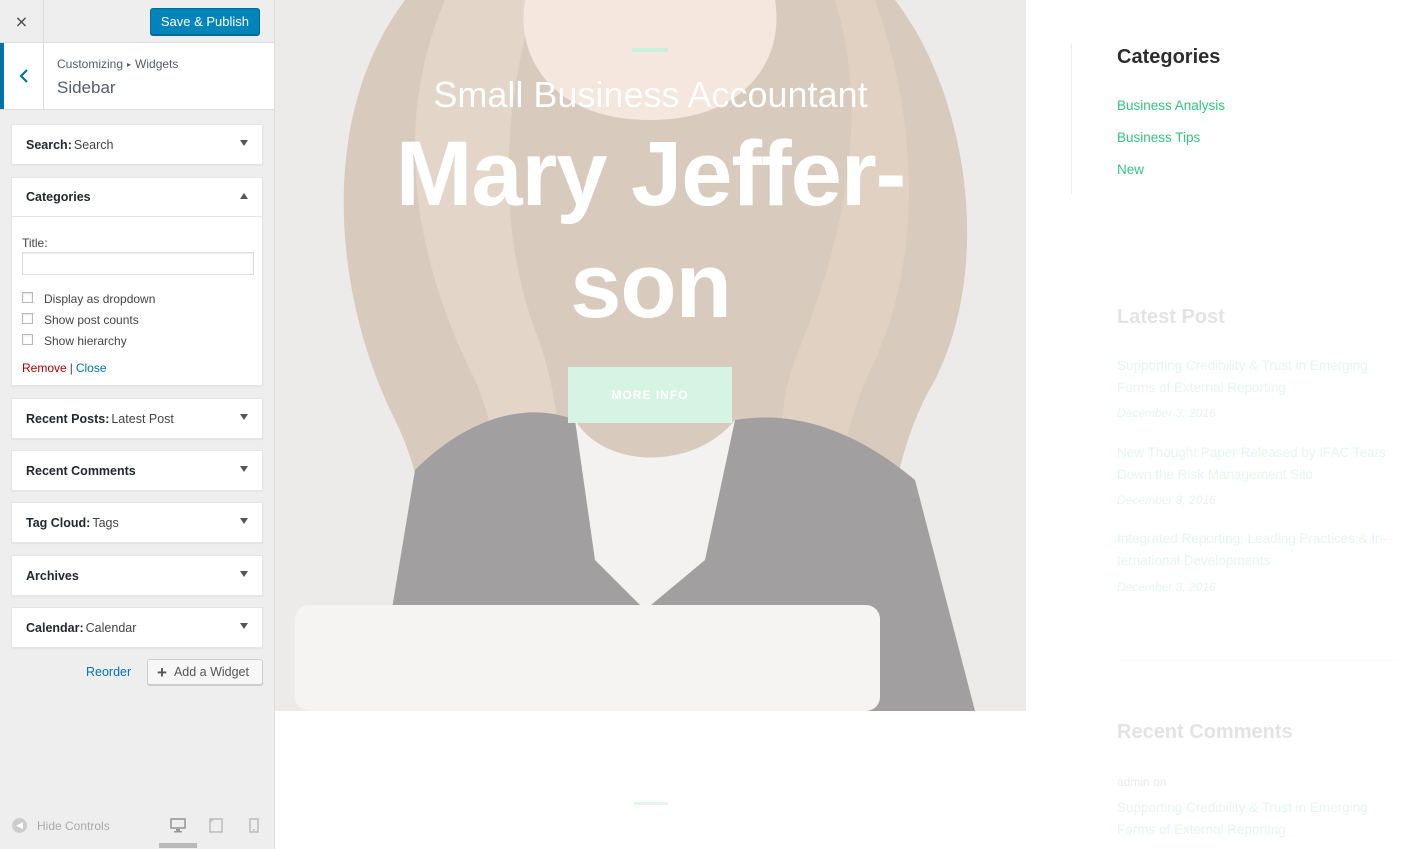 The width and height of the screenshot is (1419, 849). Describe the element at coordinates (86, 87) in the screenshot. I see `section-title: Sidebar` at that location.